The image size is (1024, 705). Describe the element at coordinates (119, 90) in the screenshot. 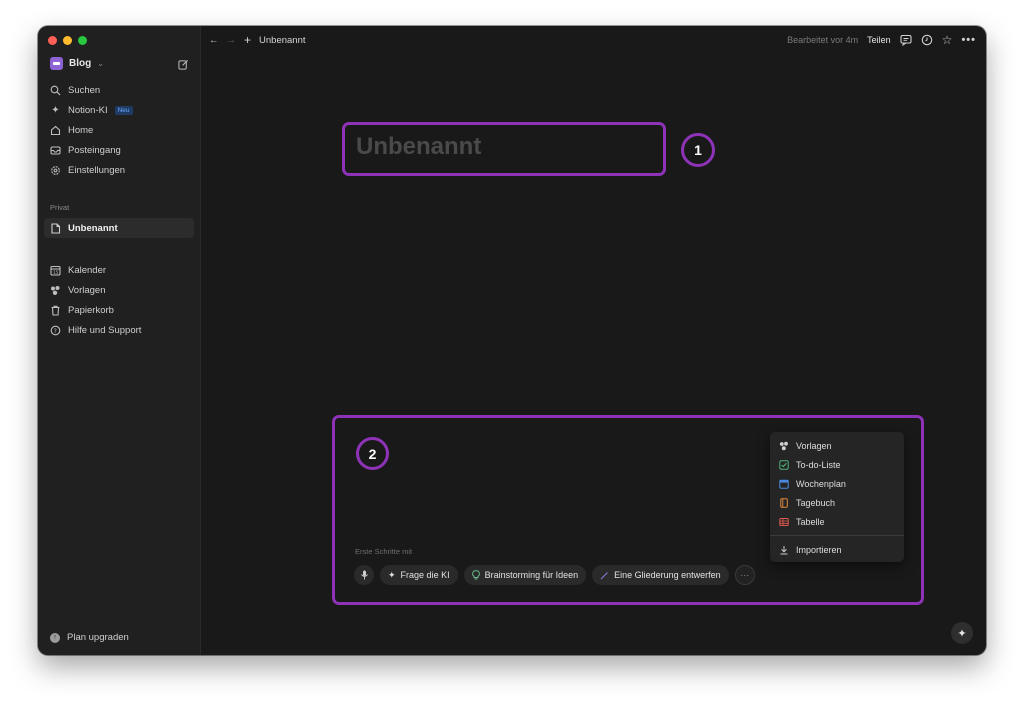

I see `sidebar-item-search: Suchen` at that location.